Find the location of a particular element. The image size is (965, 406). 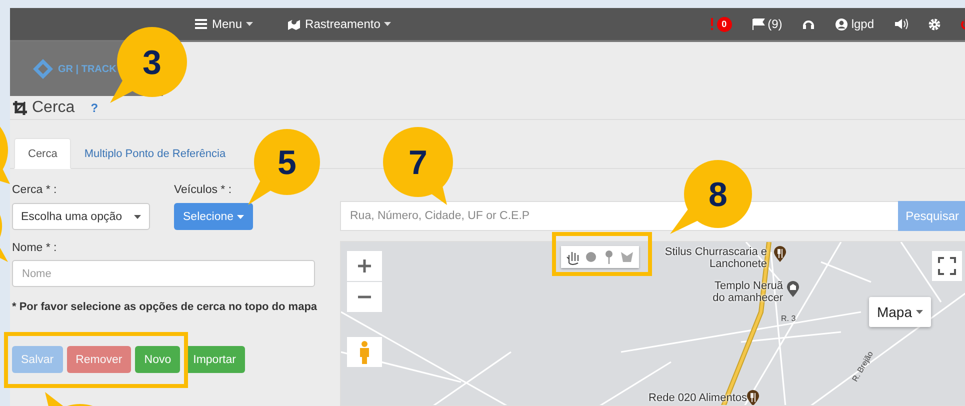

fullscreen-button is located at coordinates (947, 266).